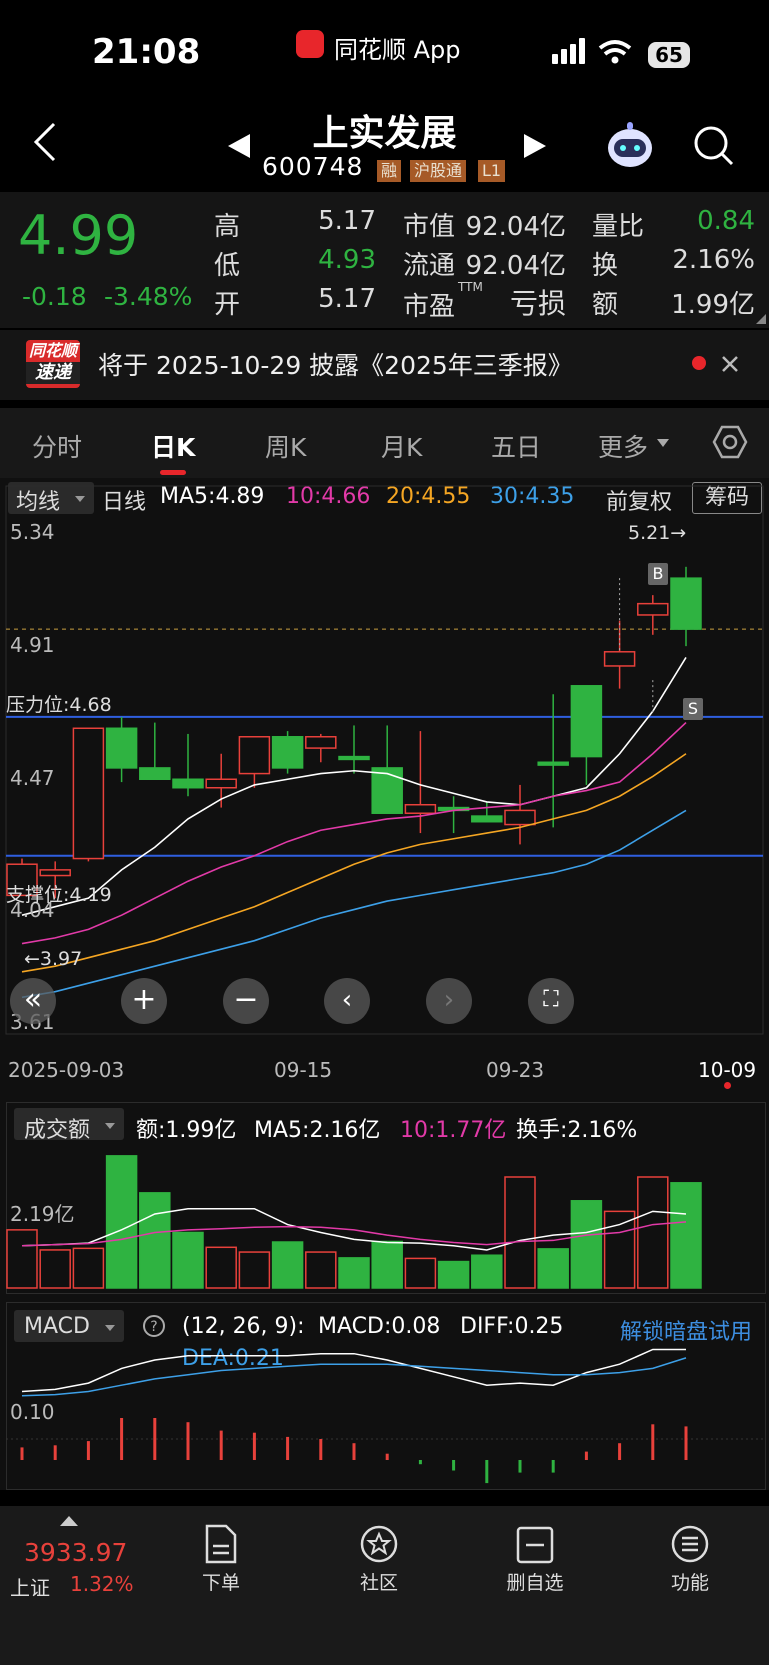  I want to click on tab-weekly-k: 周K, so click(285, 446).